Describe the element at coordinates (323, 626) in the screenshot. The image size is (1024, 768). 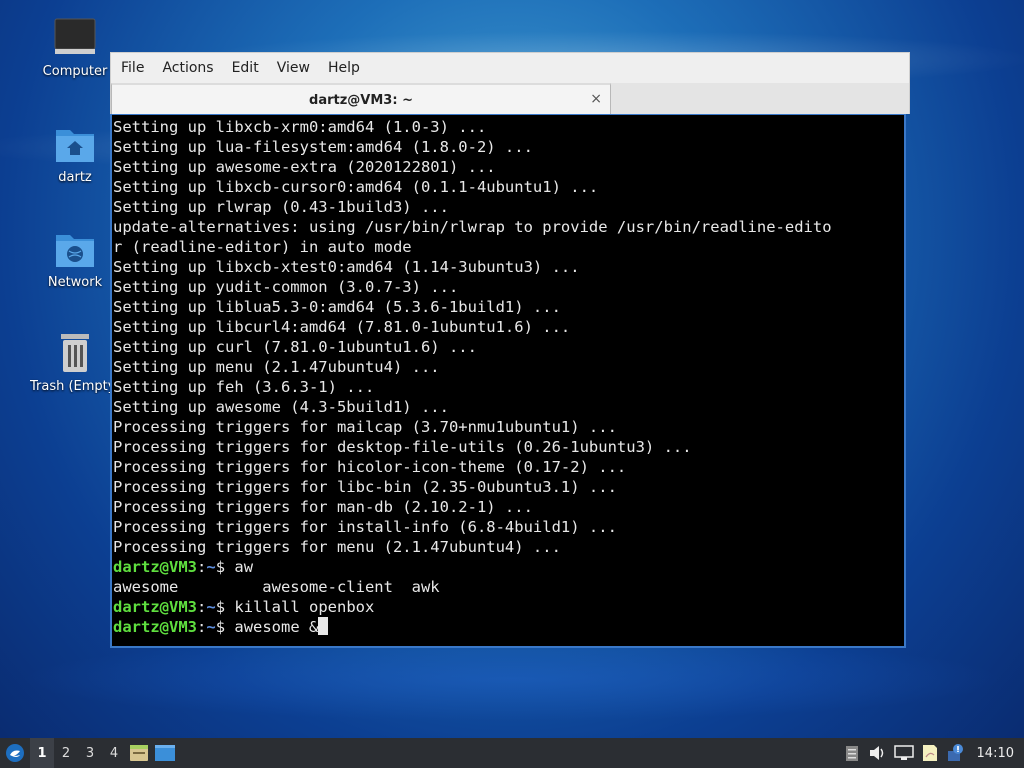
I see `text-cursor` at that location.